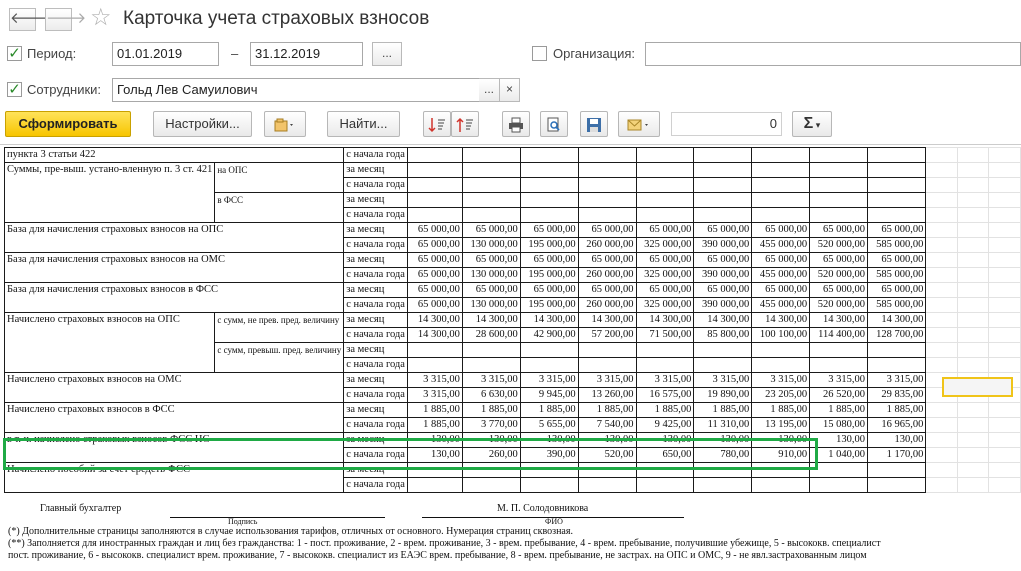  Describe the element at coordinates (839, 275) in the screenshot. I see `value-cell: 520 000,00` at that location.